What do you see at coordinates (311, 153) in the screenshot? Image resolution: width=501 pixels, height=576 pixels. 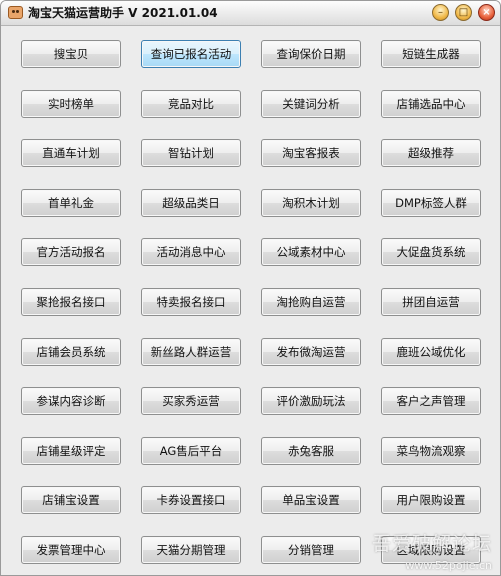 I see `function-button: 淘宝客报表` at bounding box center [311, 153].